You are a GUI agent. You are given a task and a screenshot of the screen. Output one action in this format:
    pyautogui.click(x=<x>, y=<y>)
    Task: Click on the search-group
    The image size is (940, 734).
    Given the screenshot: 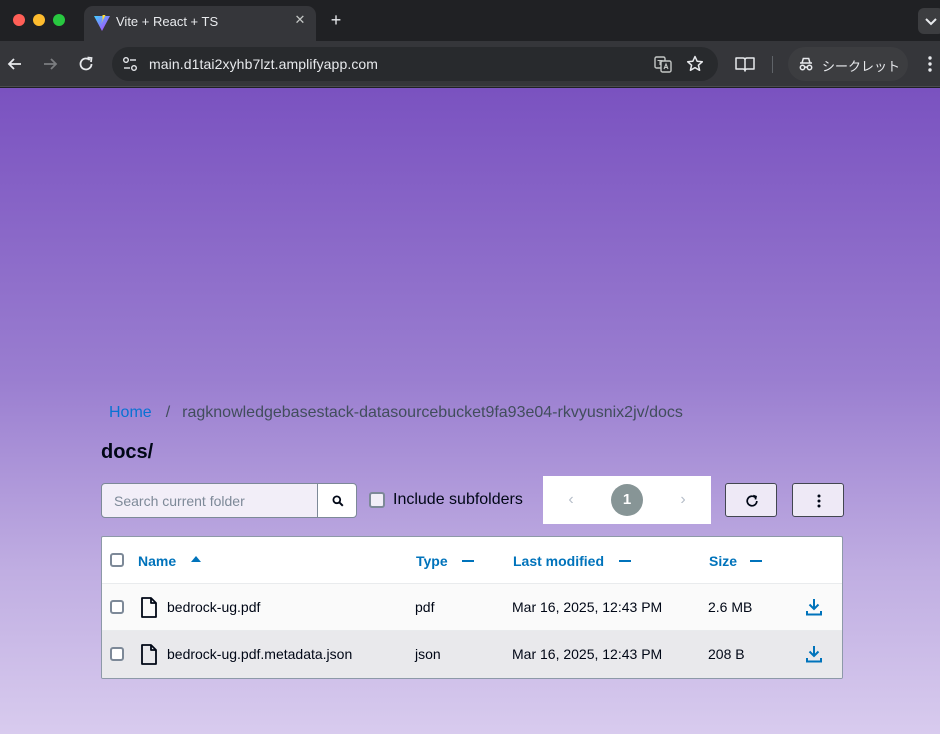 What is the action you would take?
    pyautogui.click(x=229, y=500)
    